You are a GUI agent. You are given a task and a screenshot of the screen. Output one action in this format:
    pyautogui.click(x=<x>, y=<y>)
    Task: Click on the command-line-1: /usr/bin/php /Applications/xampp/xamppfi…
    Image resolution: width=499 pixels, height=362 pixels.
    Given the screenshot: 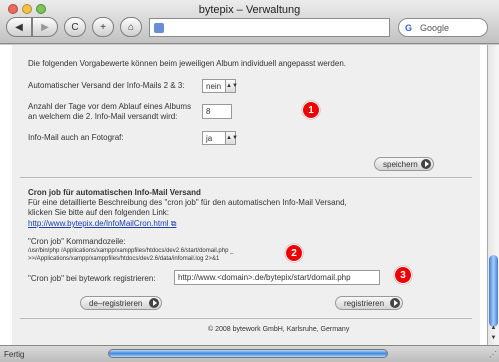 What is the action you would take?
    pyautogui.click(x=131, y=251)
    